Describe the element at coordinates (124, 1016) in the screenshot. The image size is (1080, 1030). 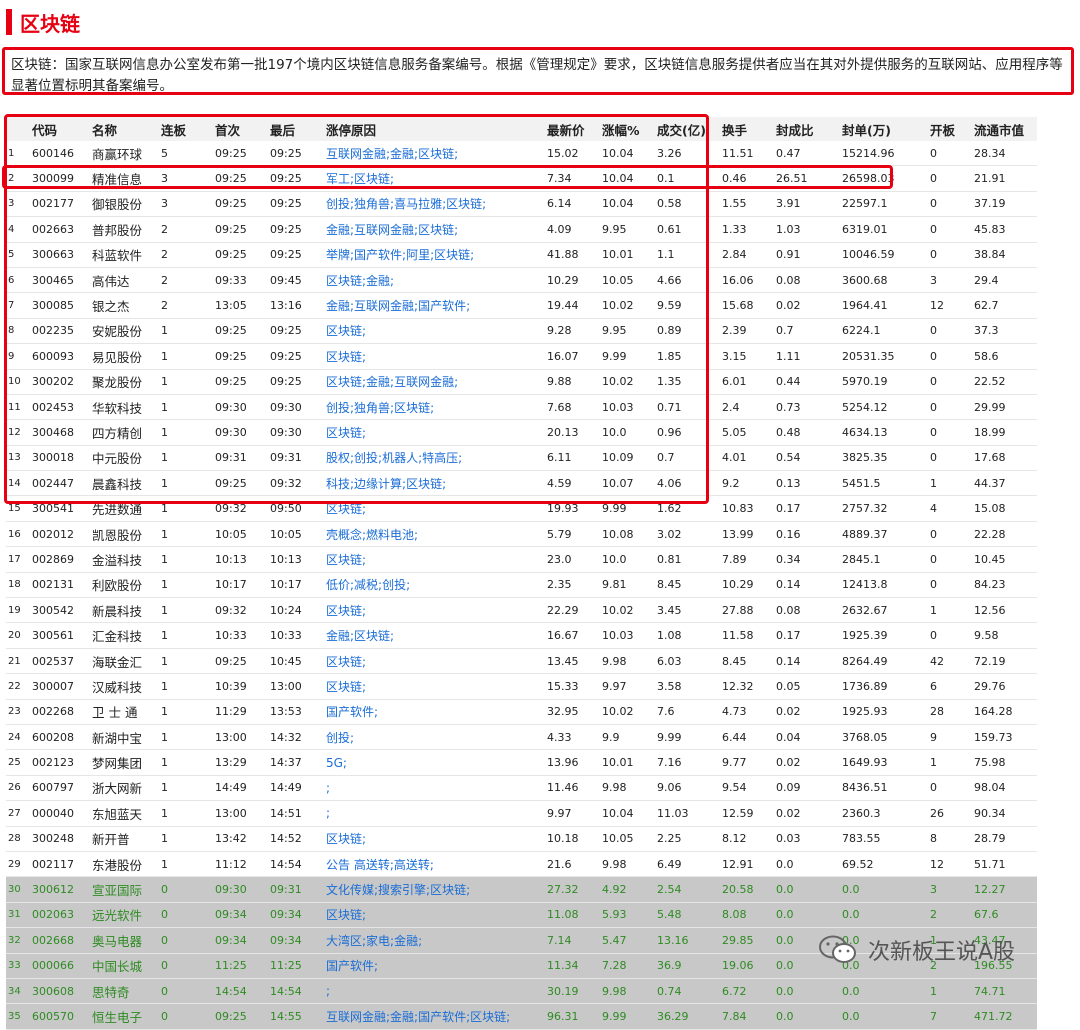
I see `stock-name: 恒生电子` at that location.